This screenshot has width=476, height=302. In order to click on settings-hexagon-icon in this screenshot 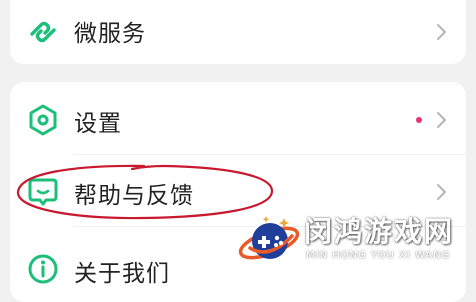, I will do `click(43, 120)`.